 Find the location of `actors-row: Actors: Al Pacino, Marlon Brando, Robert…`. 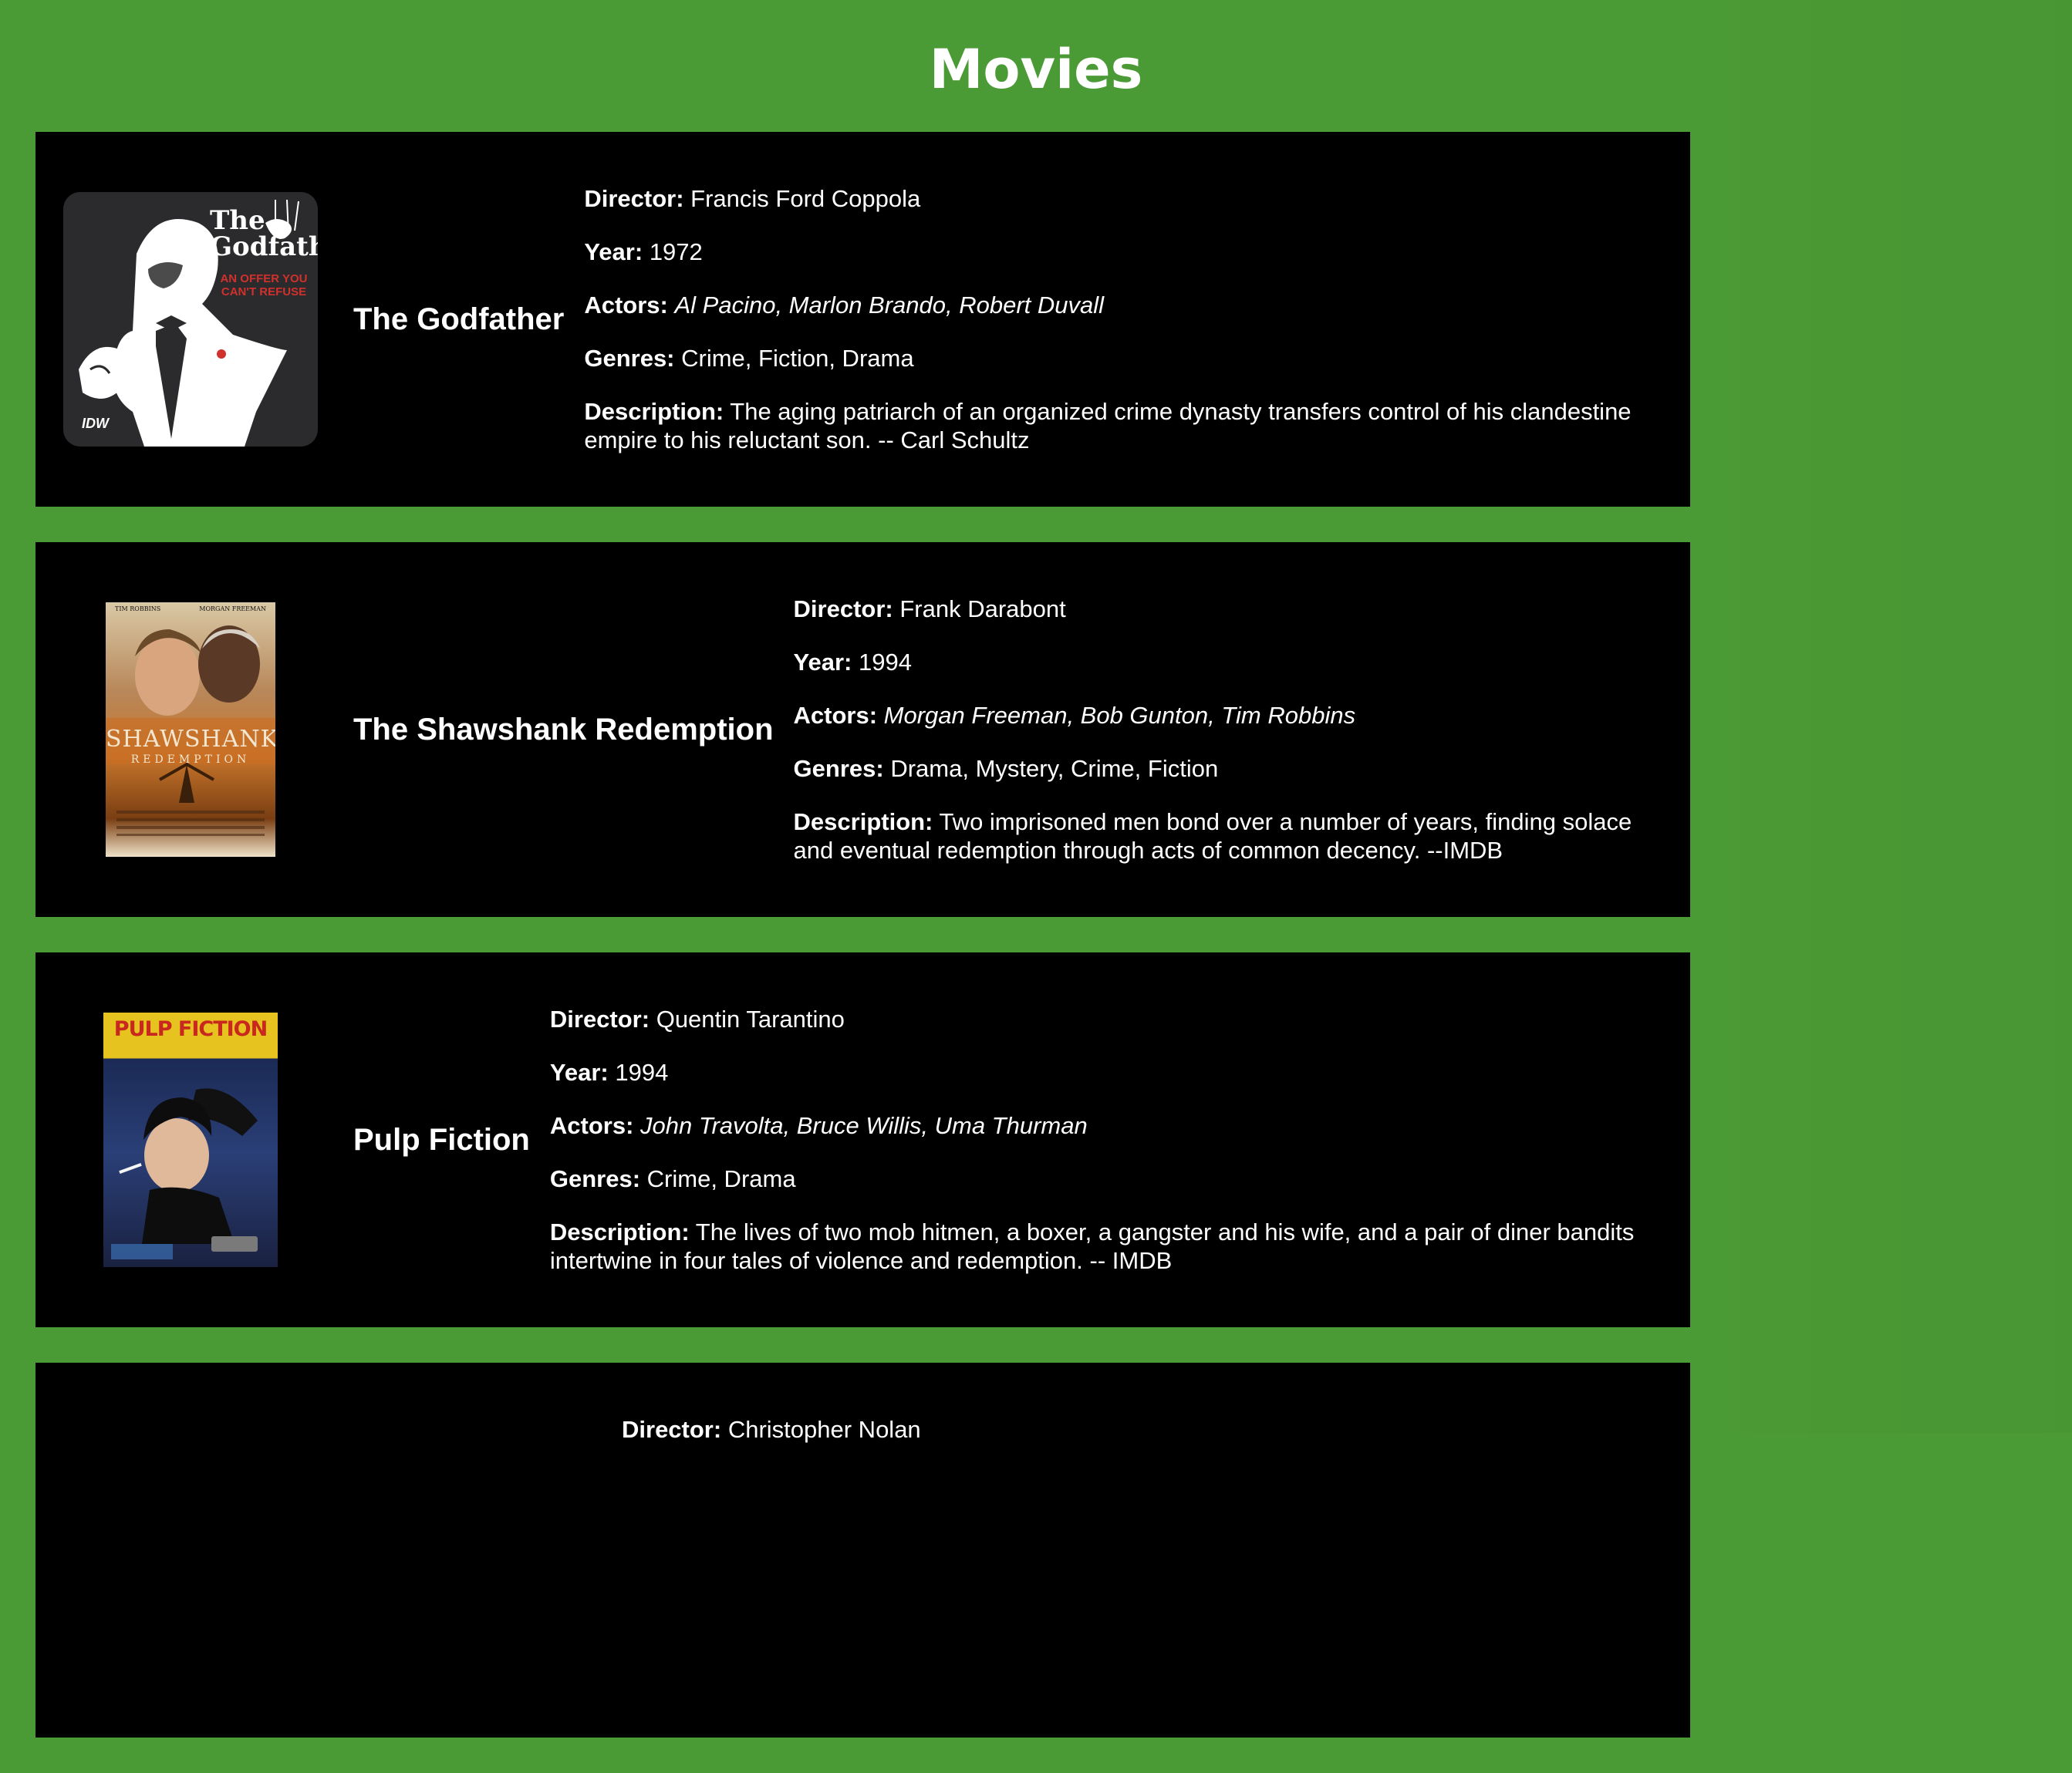

actors-row: Actors: Al Pacino, Marlon Brando, Robert… is located at coordinates (1114, 305).